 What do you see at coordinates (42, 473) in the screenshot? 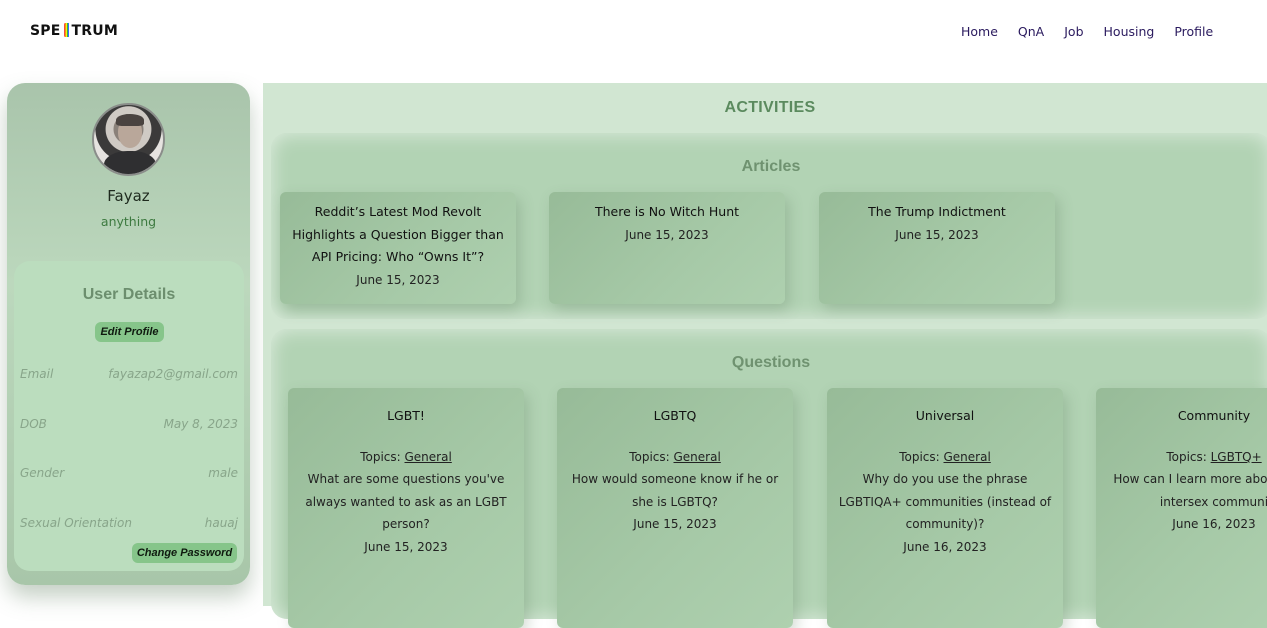
I see `gender-label: Gender` at bounding box center [42, 473].